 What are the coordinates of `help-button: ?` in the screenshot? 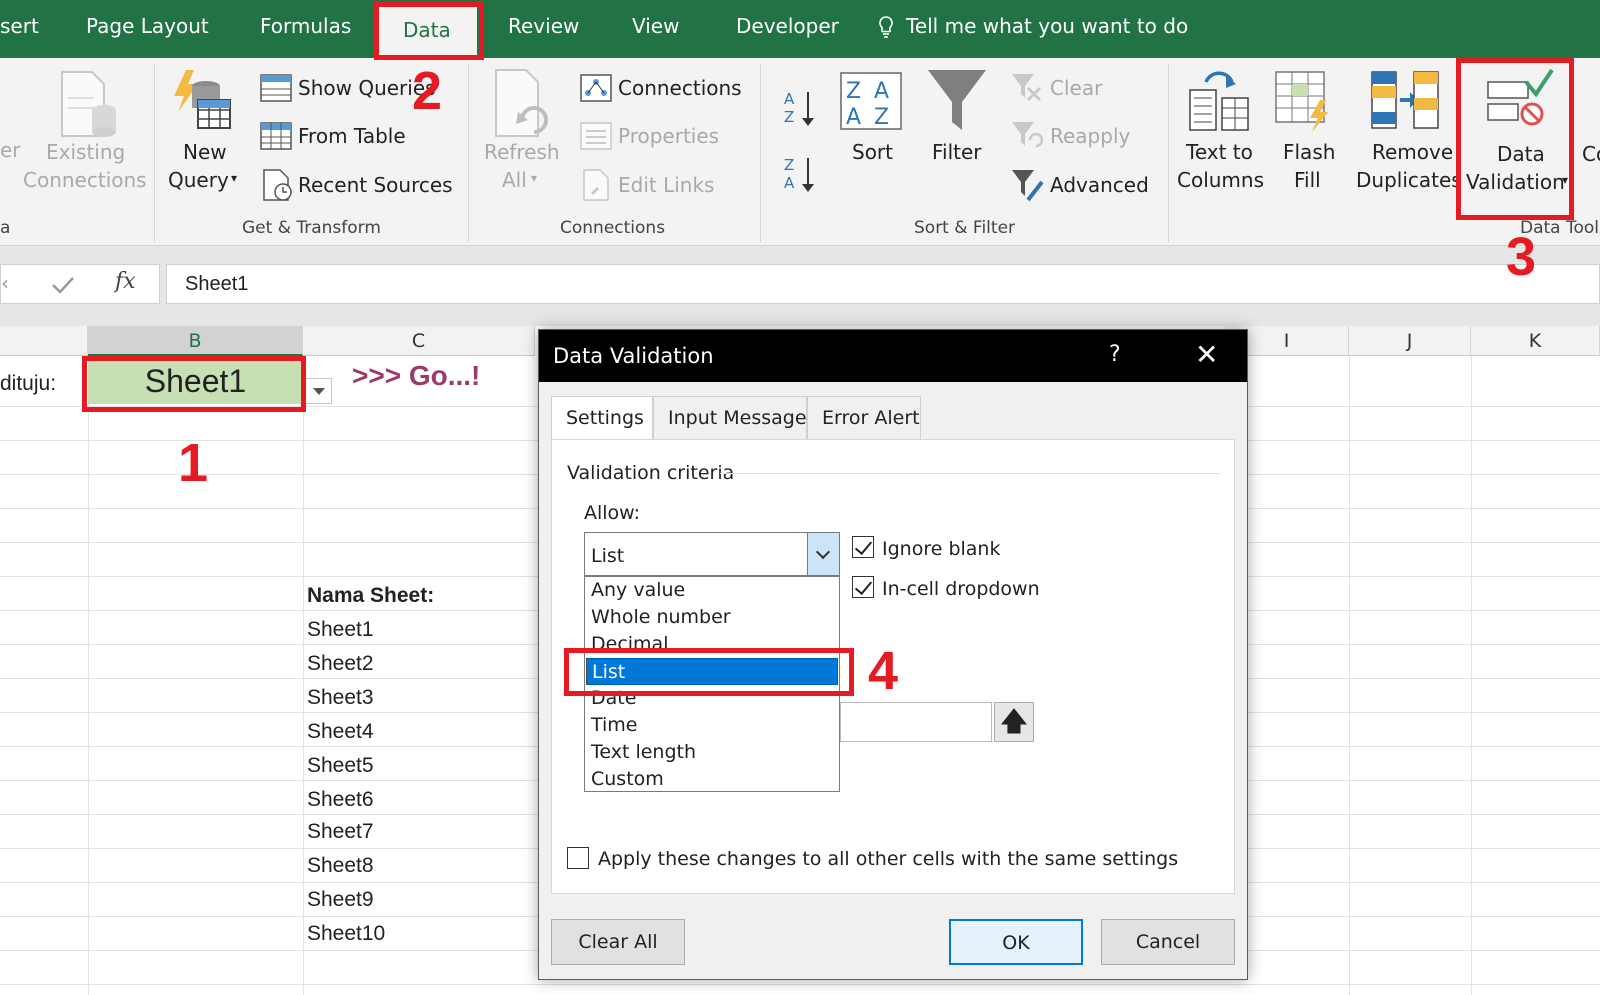 It's located at (1115, 354).